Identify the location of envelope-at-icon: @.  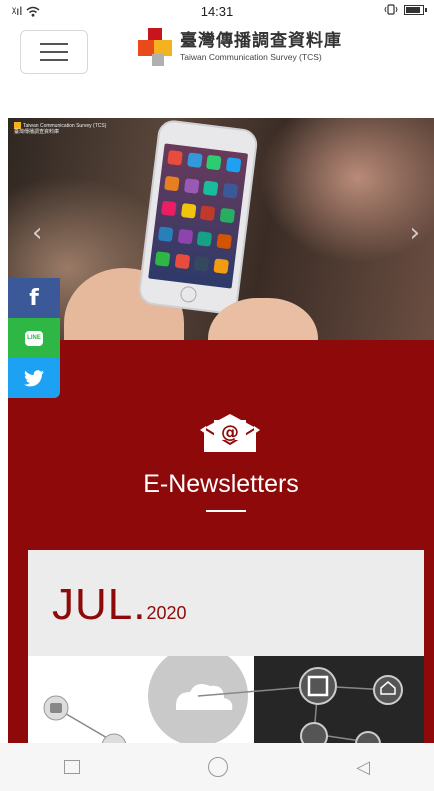
(230, 433).